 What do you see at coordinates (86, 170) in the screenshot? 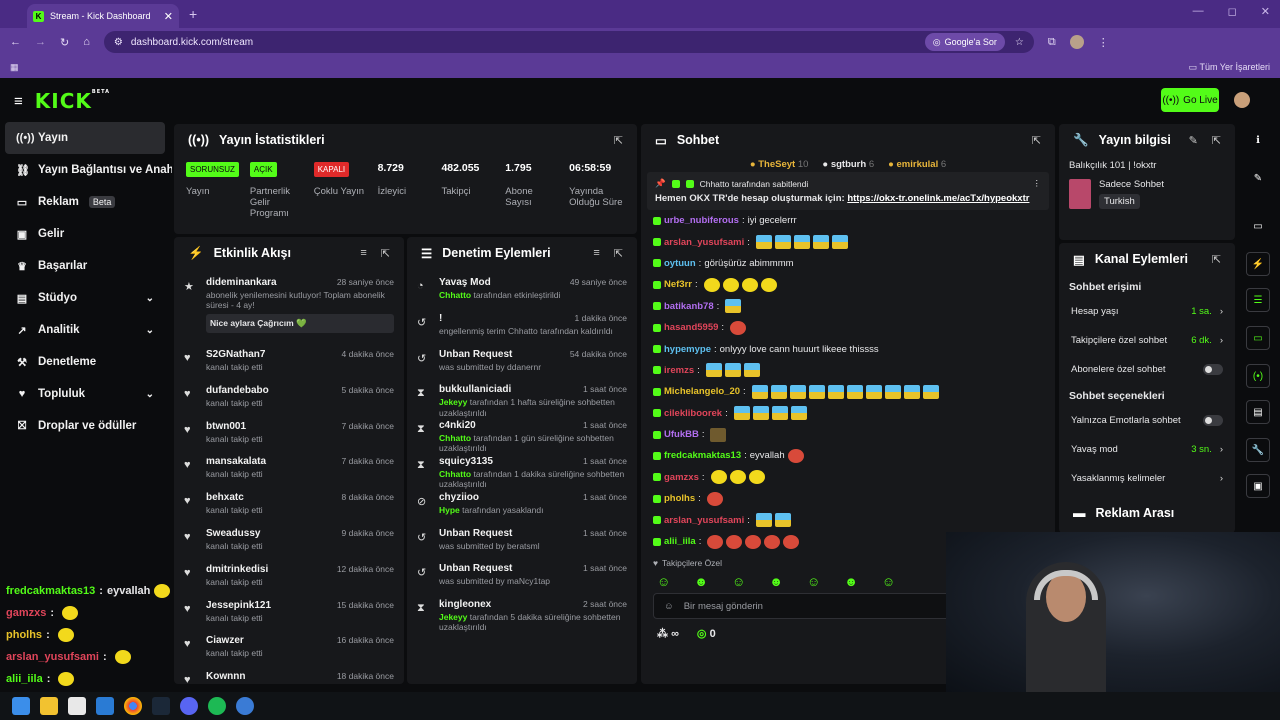
I see `sidebar-item-stream-key: ⛓ Yayın Bağlantısı ve Anahtarı` at bounding box center [86, 170].